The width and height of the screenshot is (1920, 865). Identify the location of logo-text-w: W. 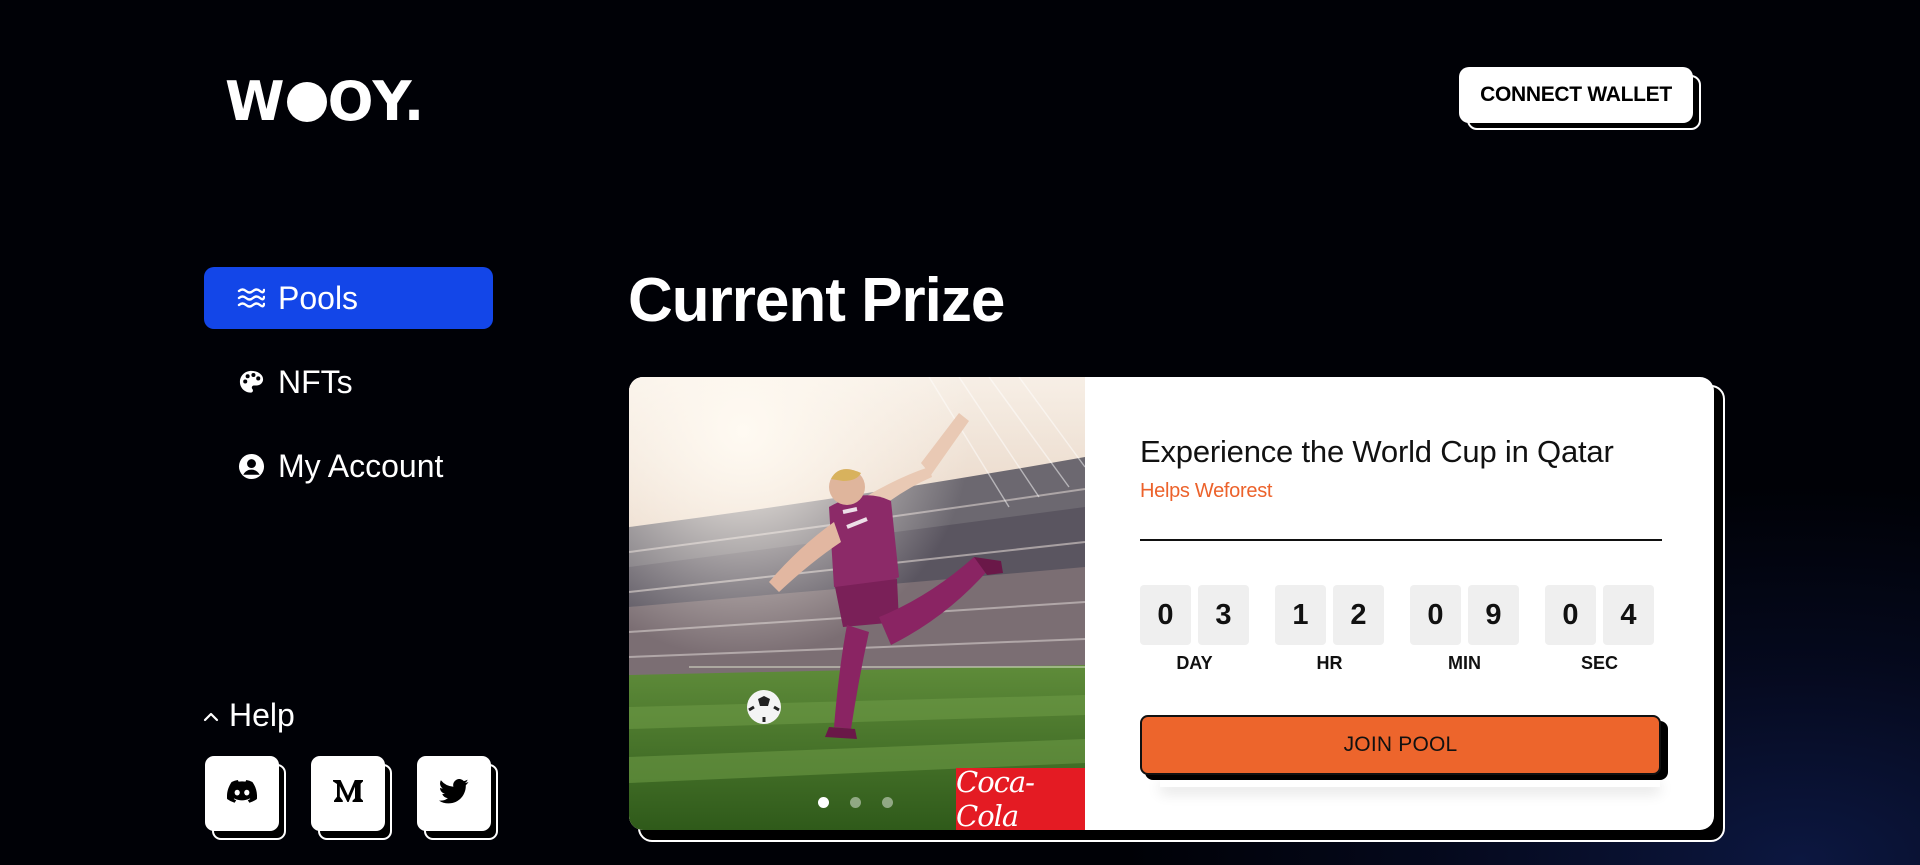
(255, 101).